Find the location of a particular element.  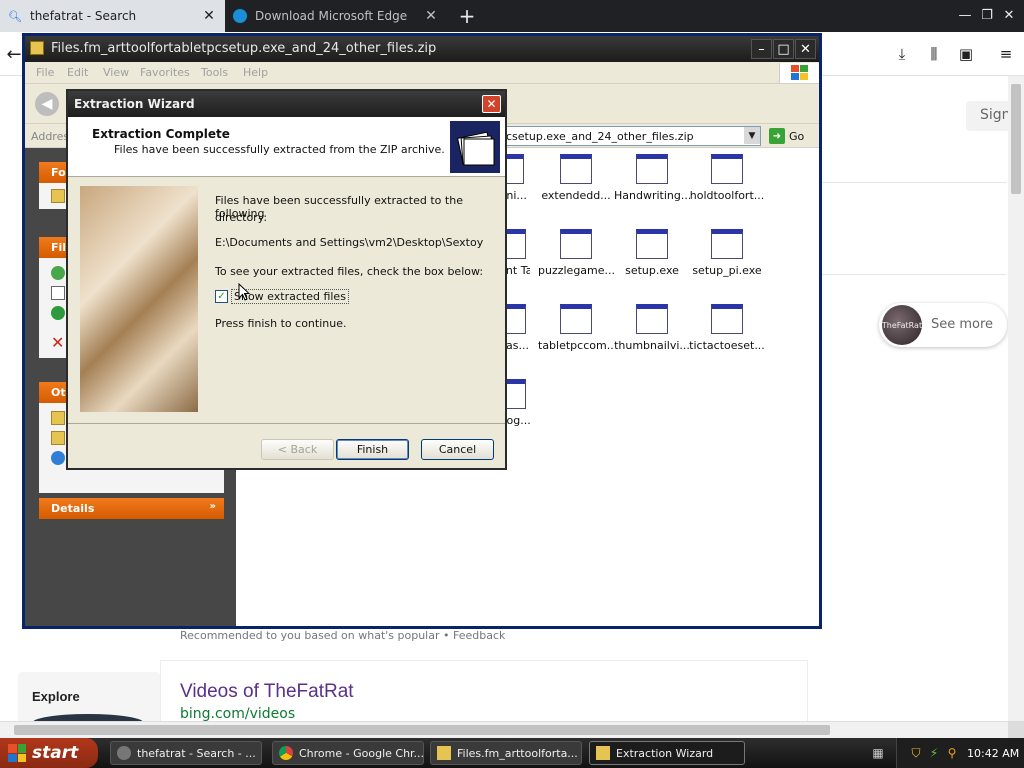

back-icon: ◀ is located at coordinates (47, 104).